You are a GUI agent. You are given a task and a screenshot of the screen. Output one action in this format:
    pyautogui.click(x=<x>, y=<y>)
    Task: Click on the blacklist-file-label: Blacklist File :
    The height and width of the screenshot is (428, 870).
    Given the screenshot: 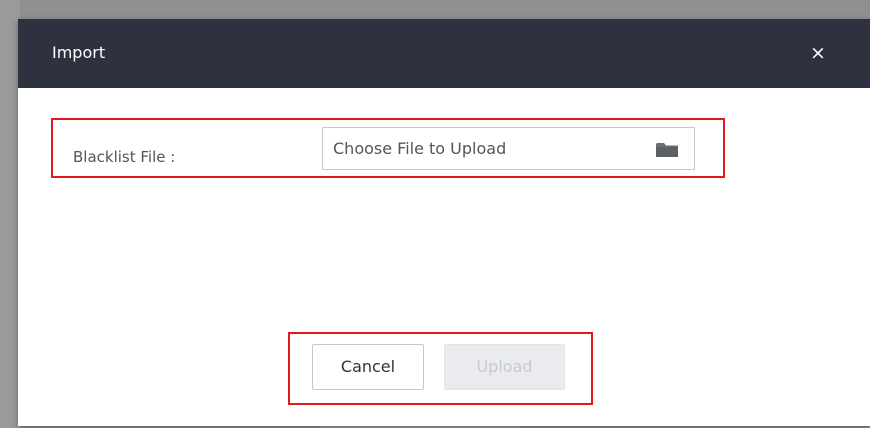 What is the action you would take?
    pyautogui.click(x=124, y=157)
    